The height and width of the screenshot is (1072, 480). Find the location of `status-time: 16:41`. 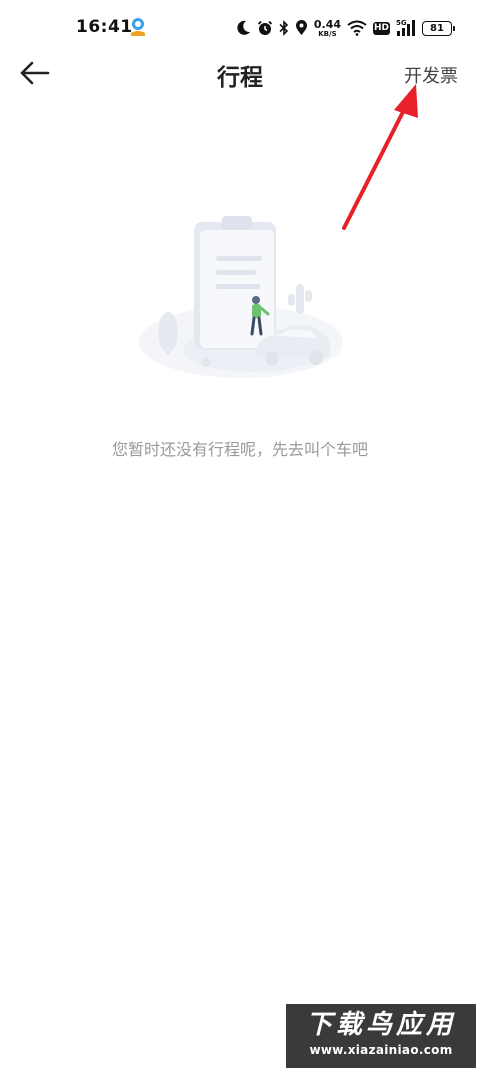

status-time: 16:41 is located at coordinates (104, 27).